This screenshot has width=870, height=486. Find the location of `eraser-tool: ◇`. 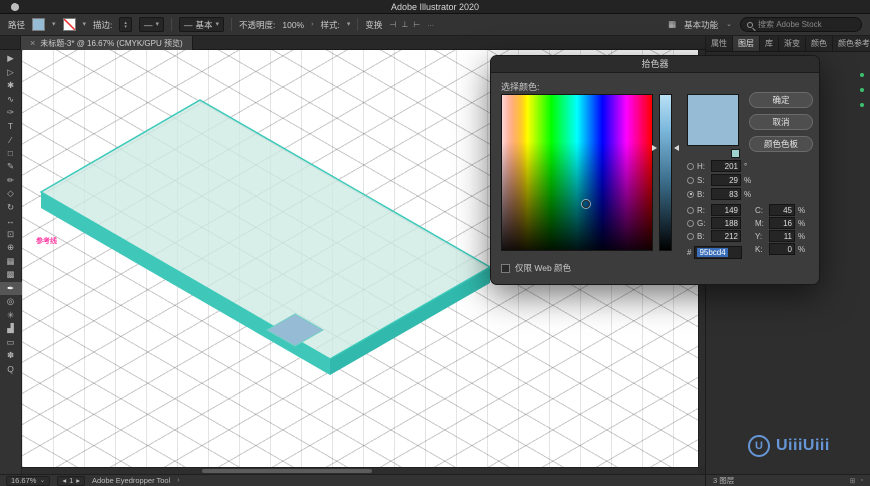

eraser-tool: ◇ is located at coordinates (11, 194).